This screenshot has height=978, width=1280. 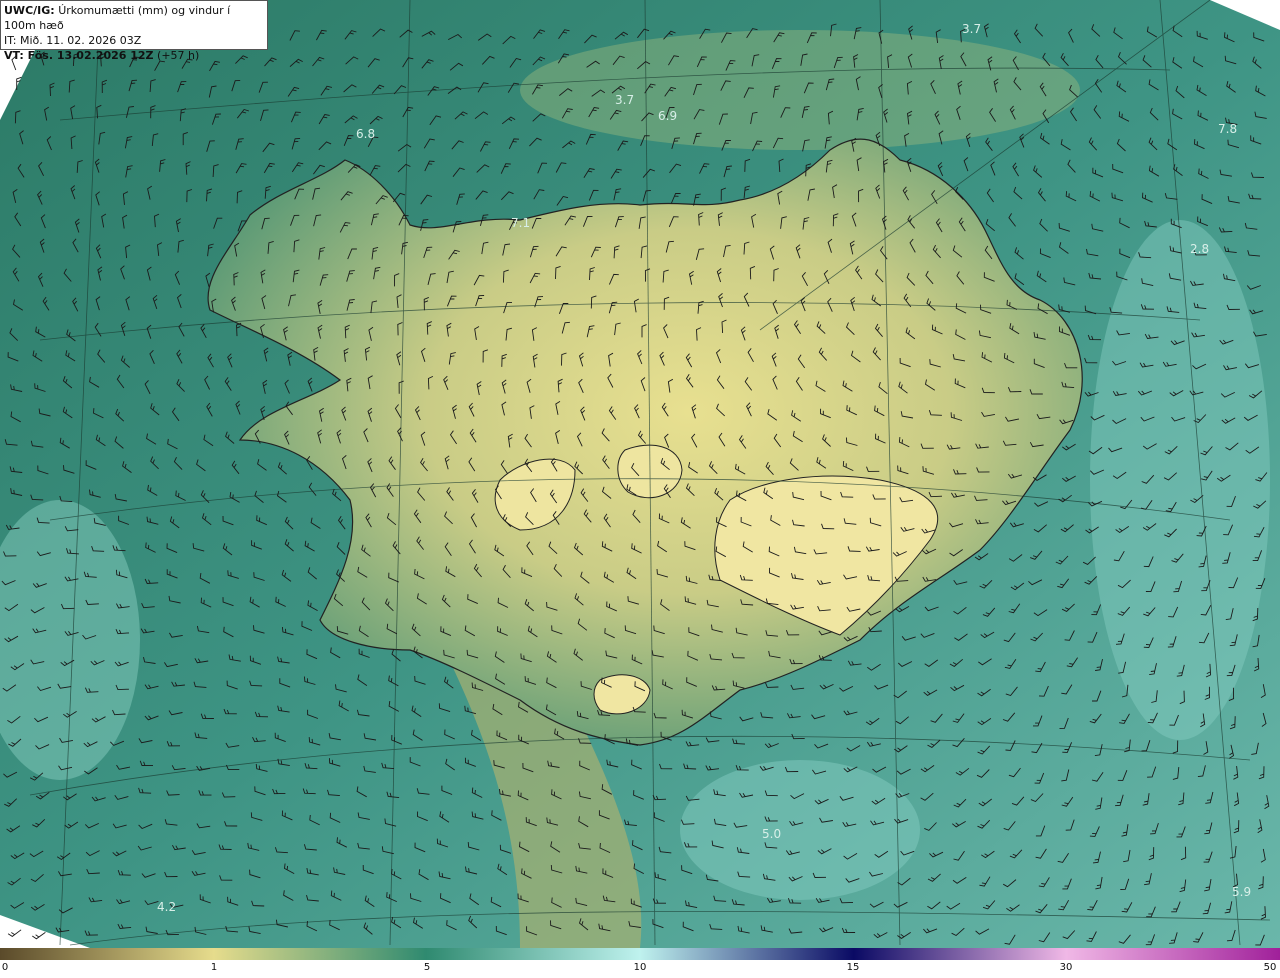 I want to click on value-label: 6.8, so click(x=365, y=134).